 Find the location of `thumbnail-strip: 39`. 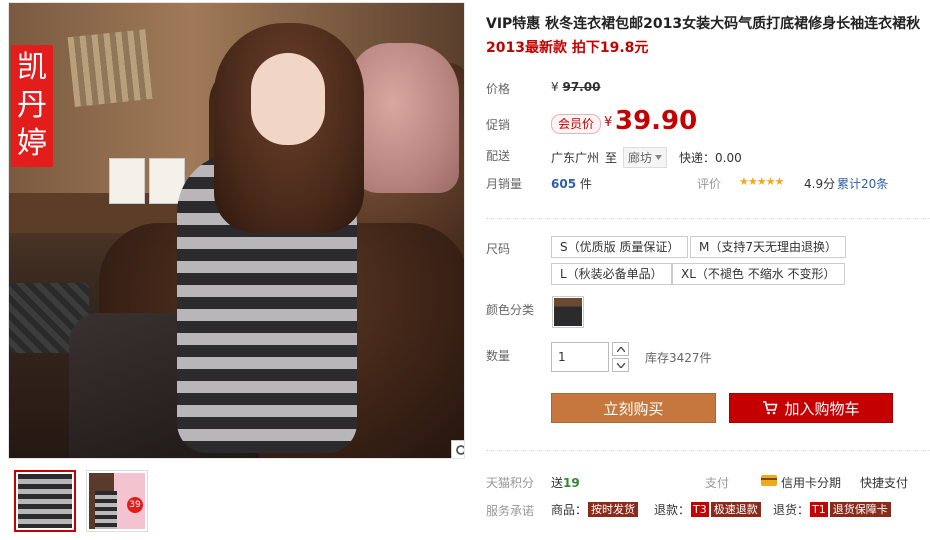

thumbnail-strip: 39 is located at coordinates (81, 501).